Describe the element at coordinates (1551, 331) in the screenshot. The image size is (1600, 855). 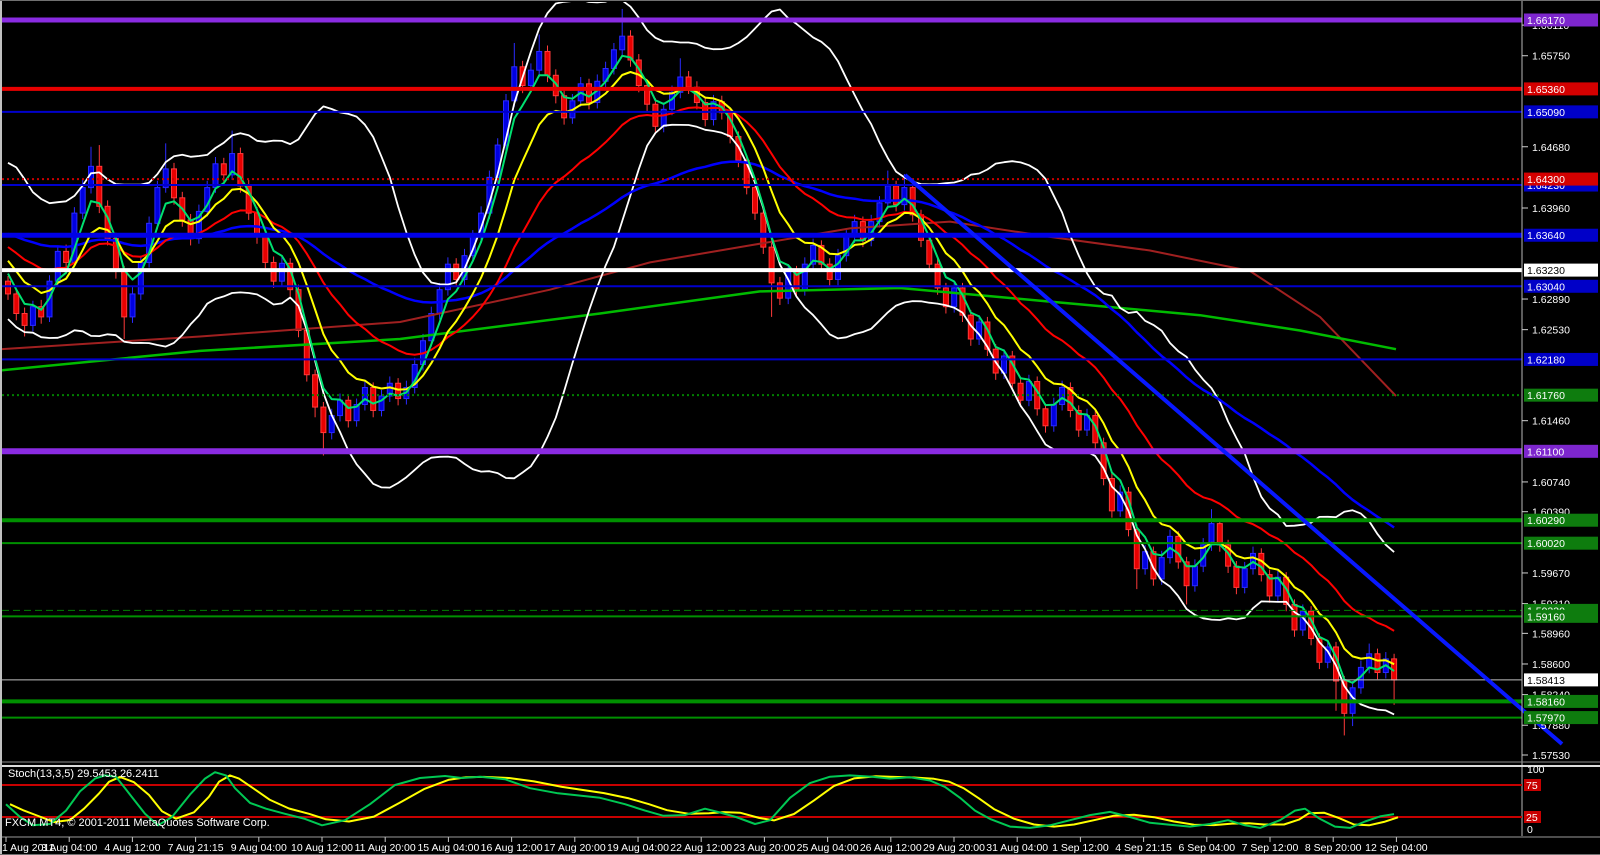
I see `price-tick-label: 1.62530` at that location.